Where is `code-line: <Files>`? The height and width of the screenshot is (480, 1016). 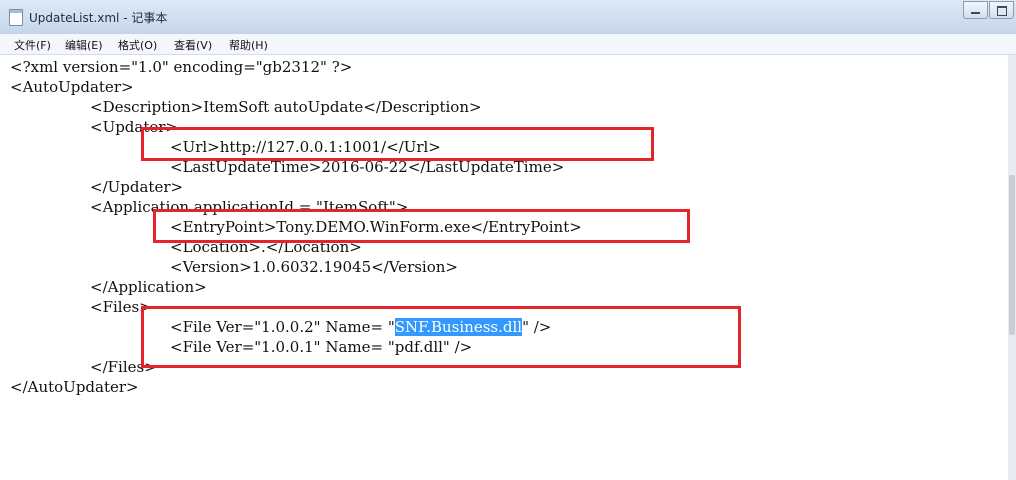 code-line: <Files> is located at coordinates (121, 307).